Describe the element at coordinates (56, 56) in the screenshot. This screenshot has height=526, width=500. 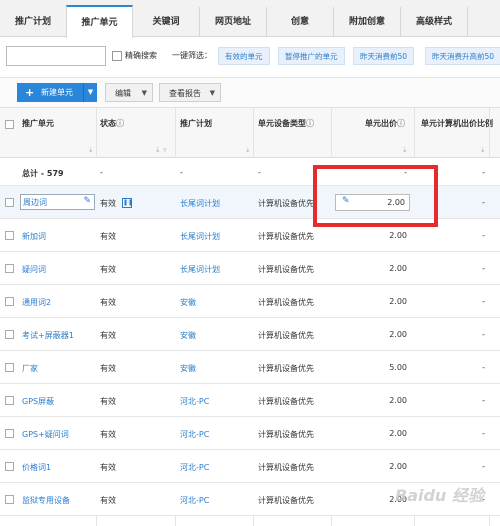
I see `search-input` at that location.